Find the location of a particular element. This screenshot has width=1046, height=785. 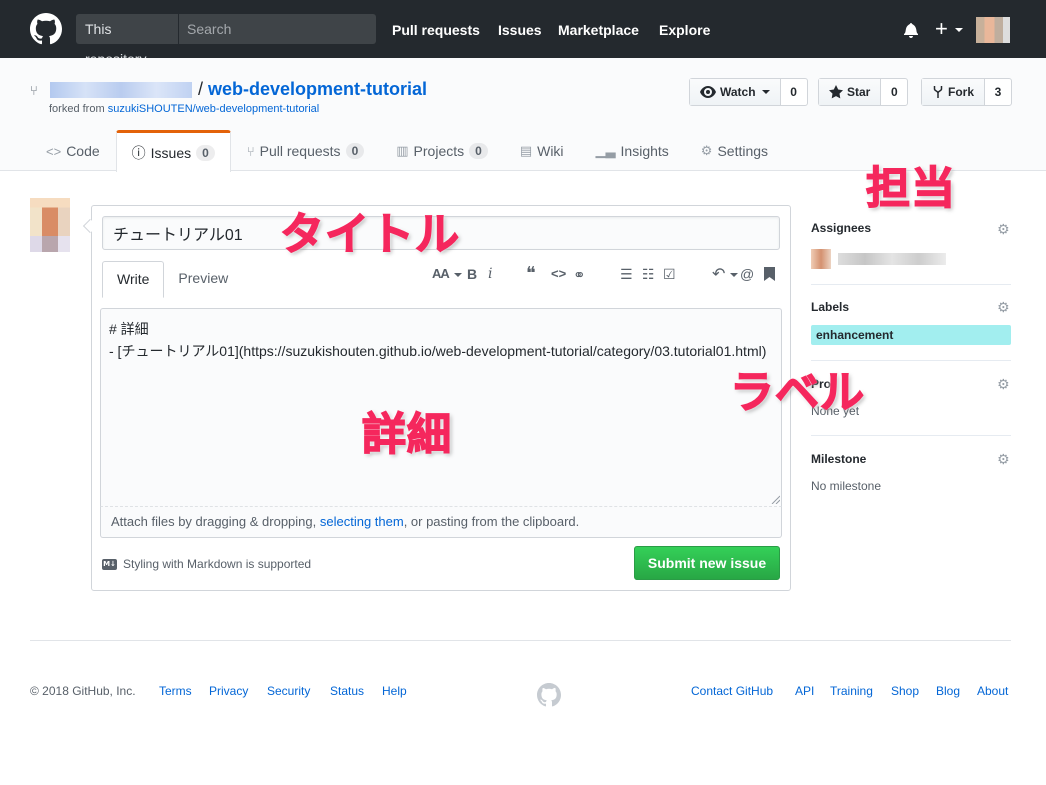

tab-settings-label: Settings is located at coordinates (743, 151).